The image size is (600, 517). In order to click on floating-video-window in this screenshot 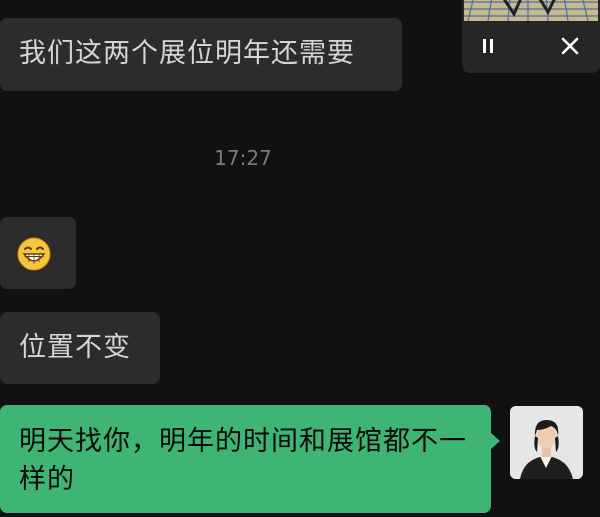, I will do `click(531, 36)`.